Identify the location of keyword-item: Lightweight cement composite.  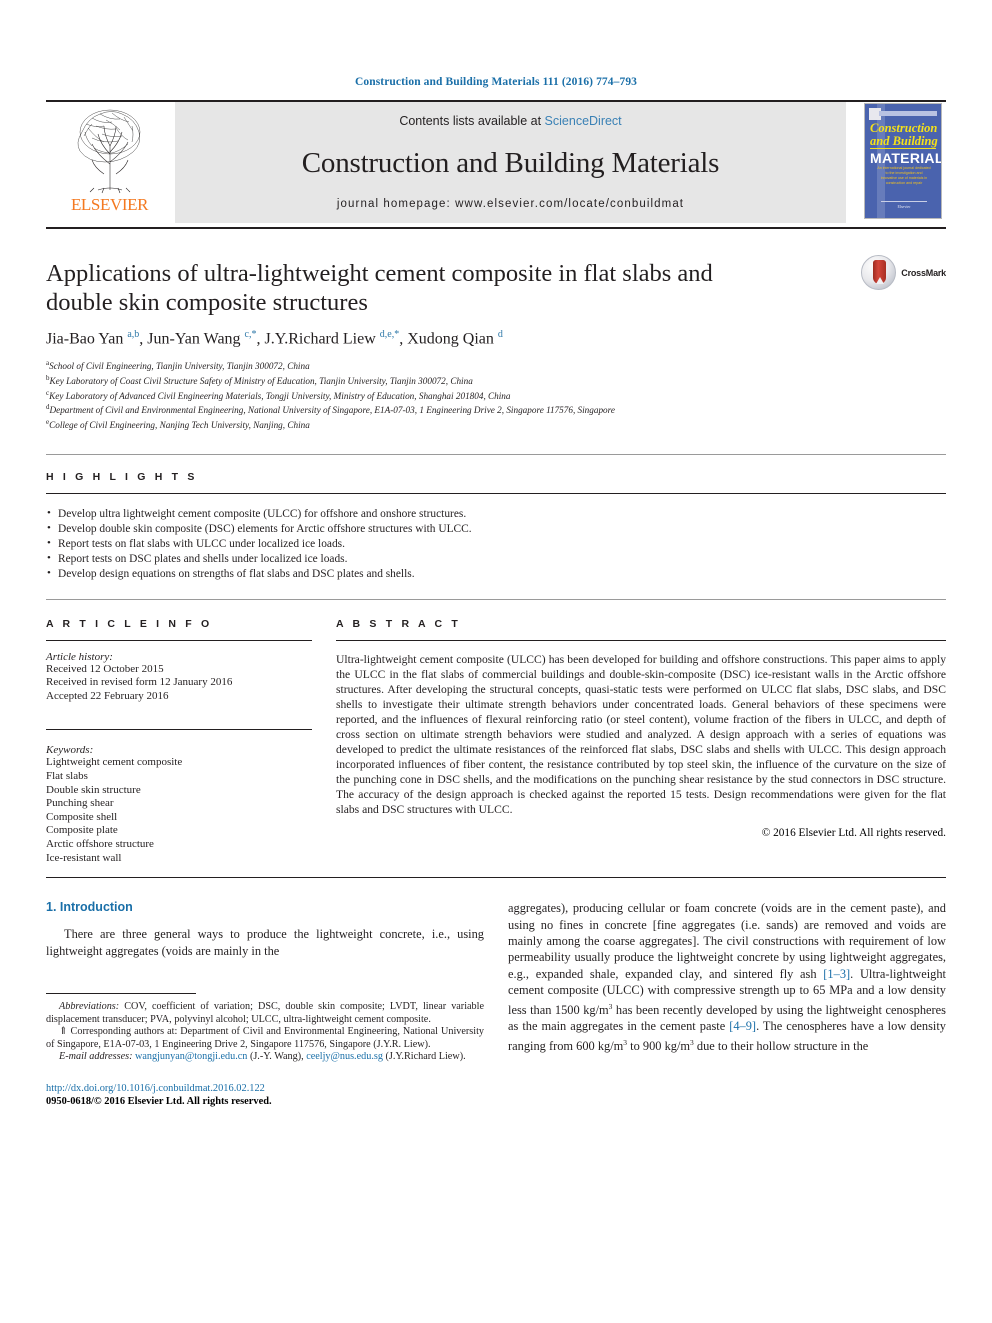
(114, 762).